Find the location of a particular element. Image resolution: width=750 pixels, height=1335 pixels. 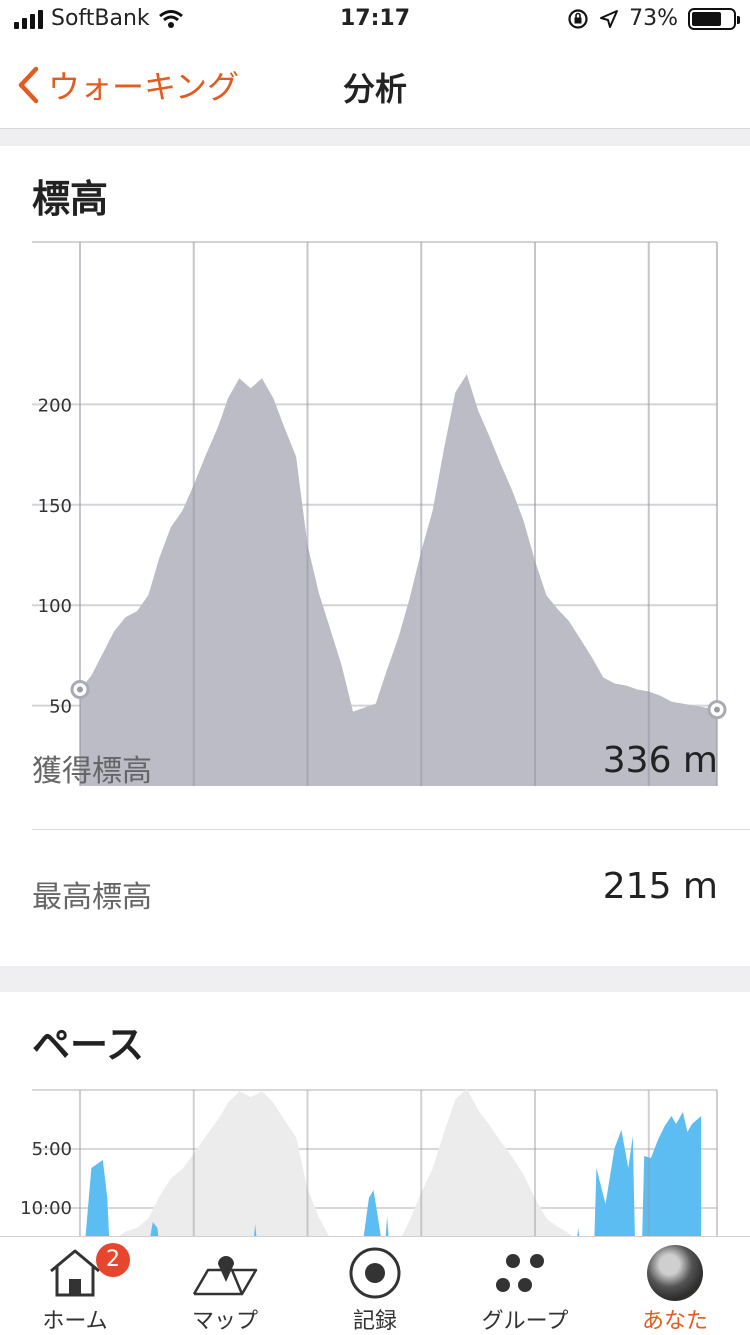

tab-map-label: マップ is located at coordinates (224, 1321).